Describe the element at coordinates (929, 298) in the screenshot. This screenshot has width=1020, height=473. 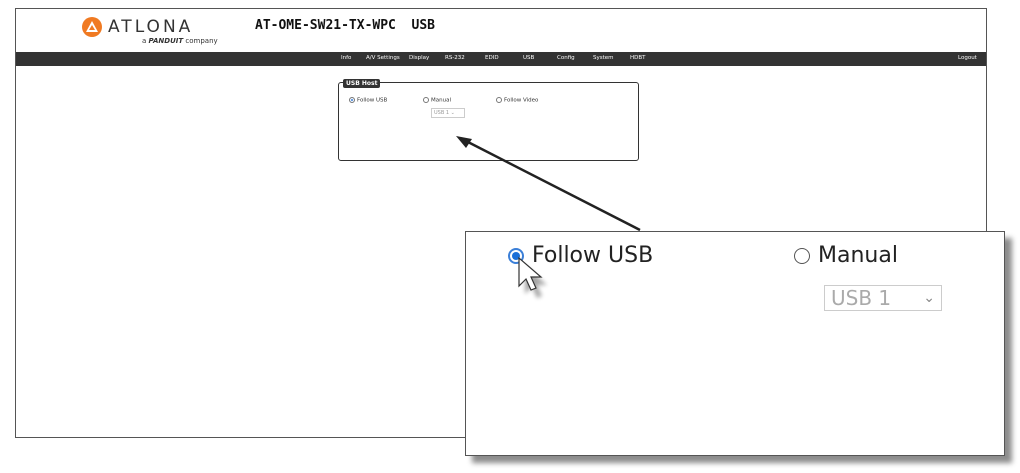
I see `chevron-down-icon: ⌄` at that location.